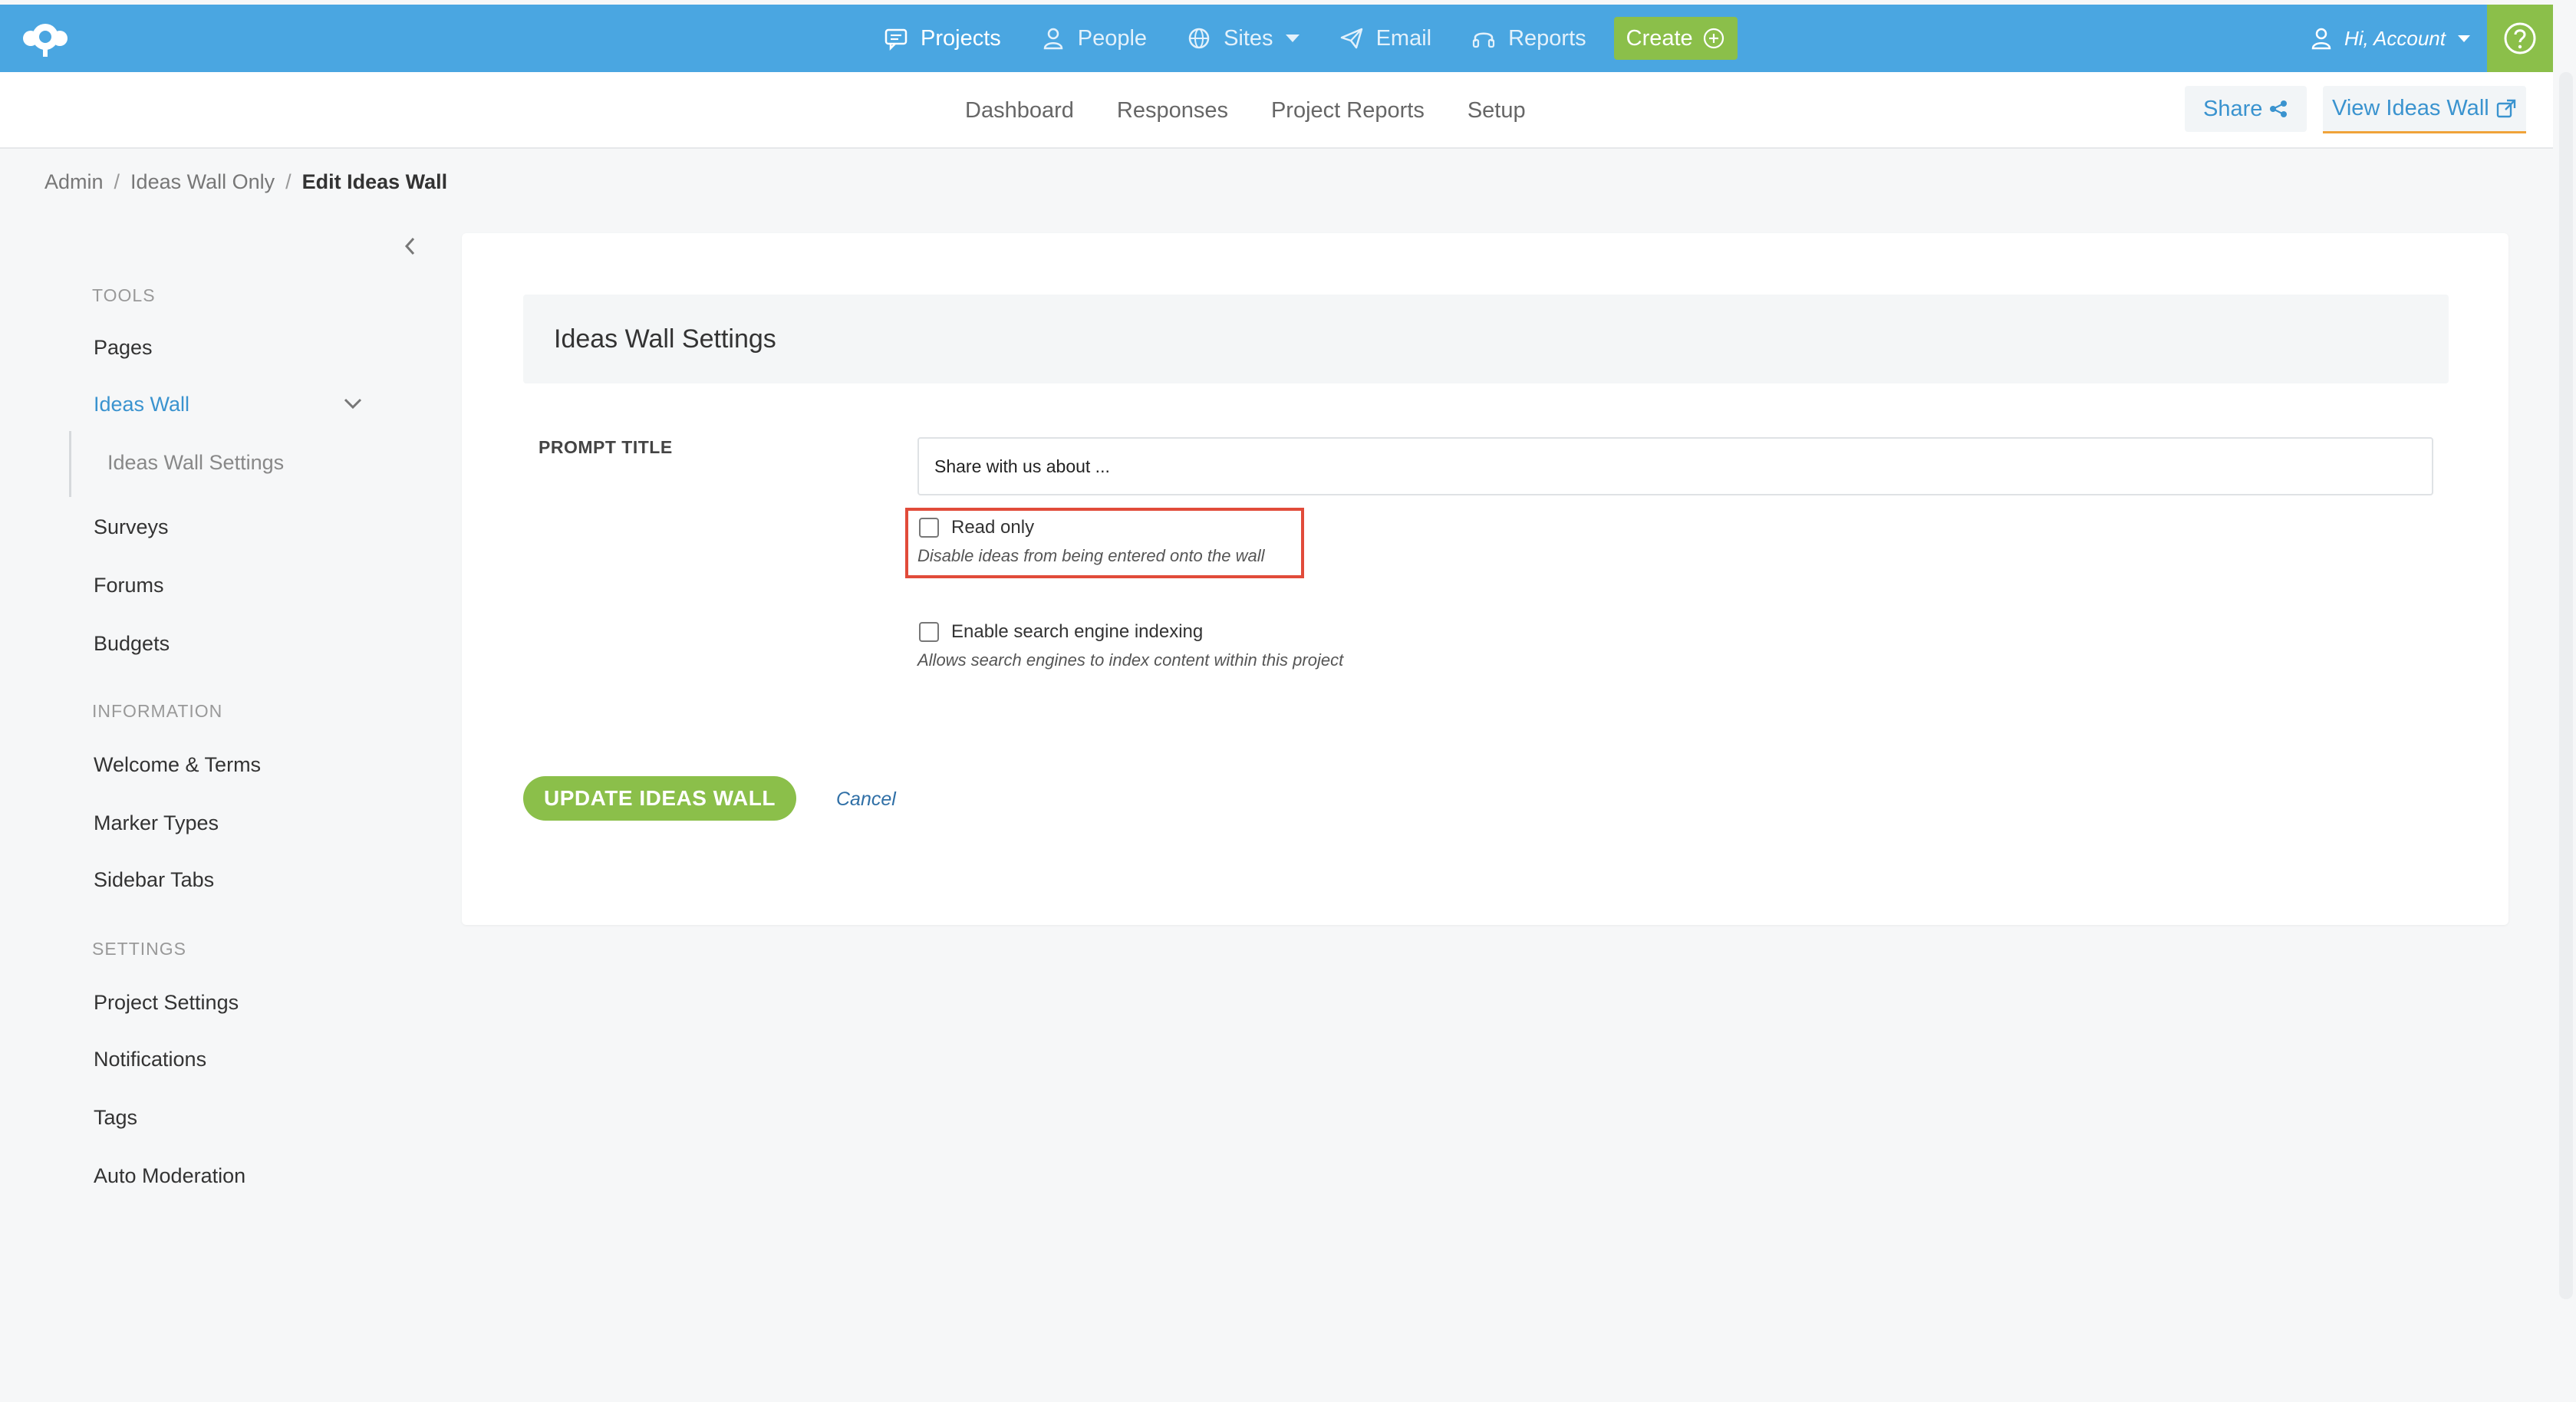 This screenshot has height=1402, width=2576. Describe the element at coordinates (1659, 38) in the screenshot. I see `create-button-label: Create` at that location.